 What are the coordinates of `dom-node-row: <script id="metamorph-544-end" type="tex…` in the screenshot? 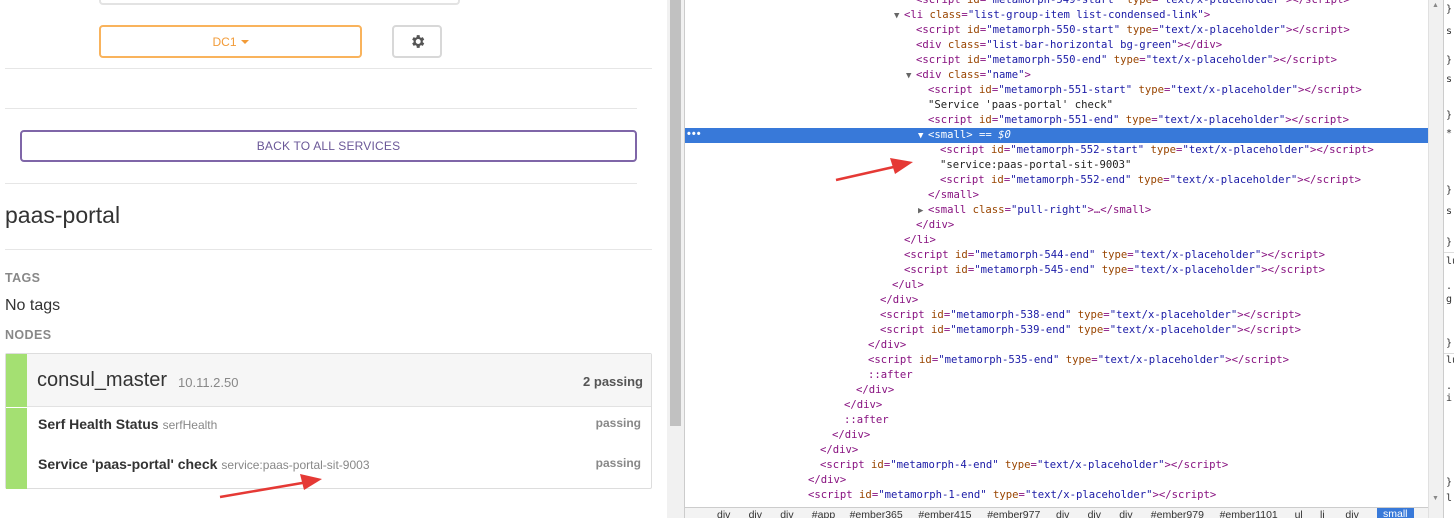 It's located at (1056, 255).